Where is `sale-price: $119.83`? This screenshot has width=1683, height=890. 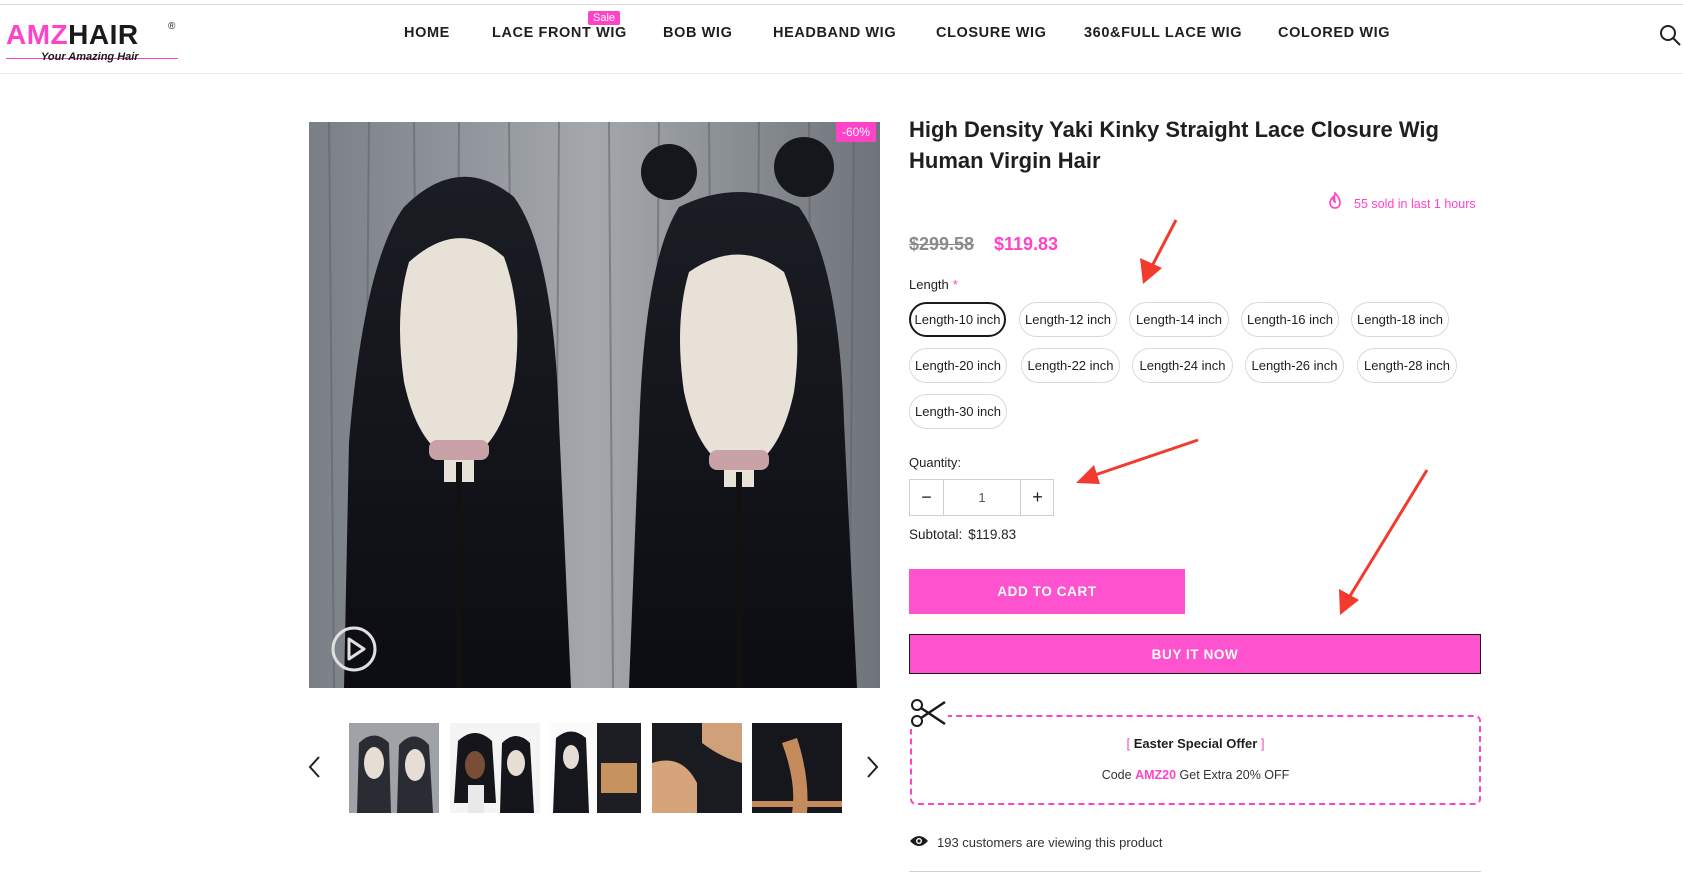
sale-price: $119.83 is located at coordinates (1026, 244).